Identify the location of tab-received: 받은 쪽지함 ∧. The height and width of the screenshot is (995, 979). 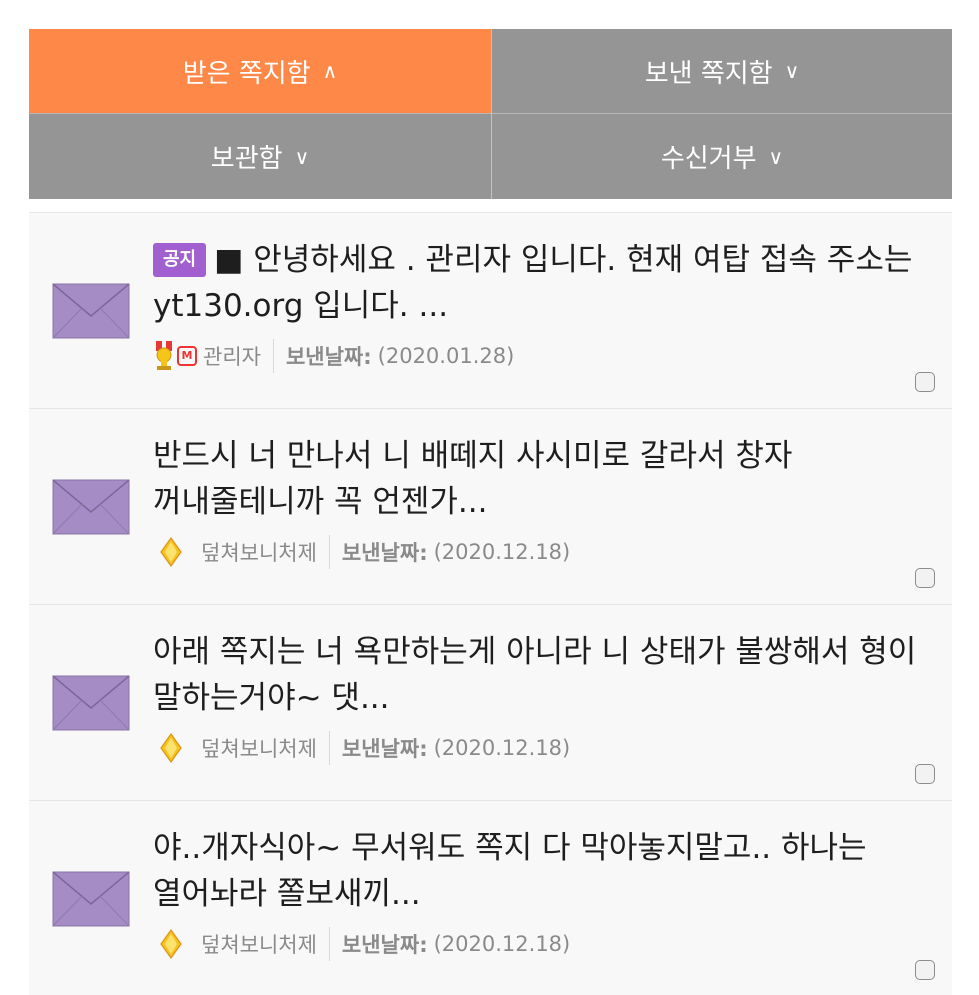
(260, 71).